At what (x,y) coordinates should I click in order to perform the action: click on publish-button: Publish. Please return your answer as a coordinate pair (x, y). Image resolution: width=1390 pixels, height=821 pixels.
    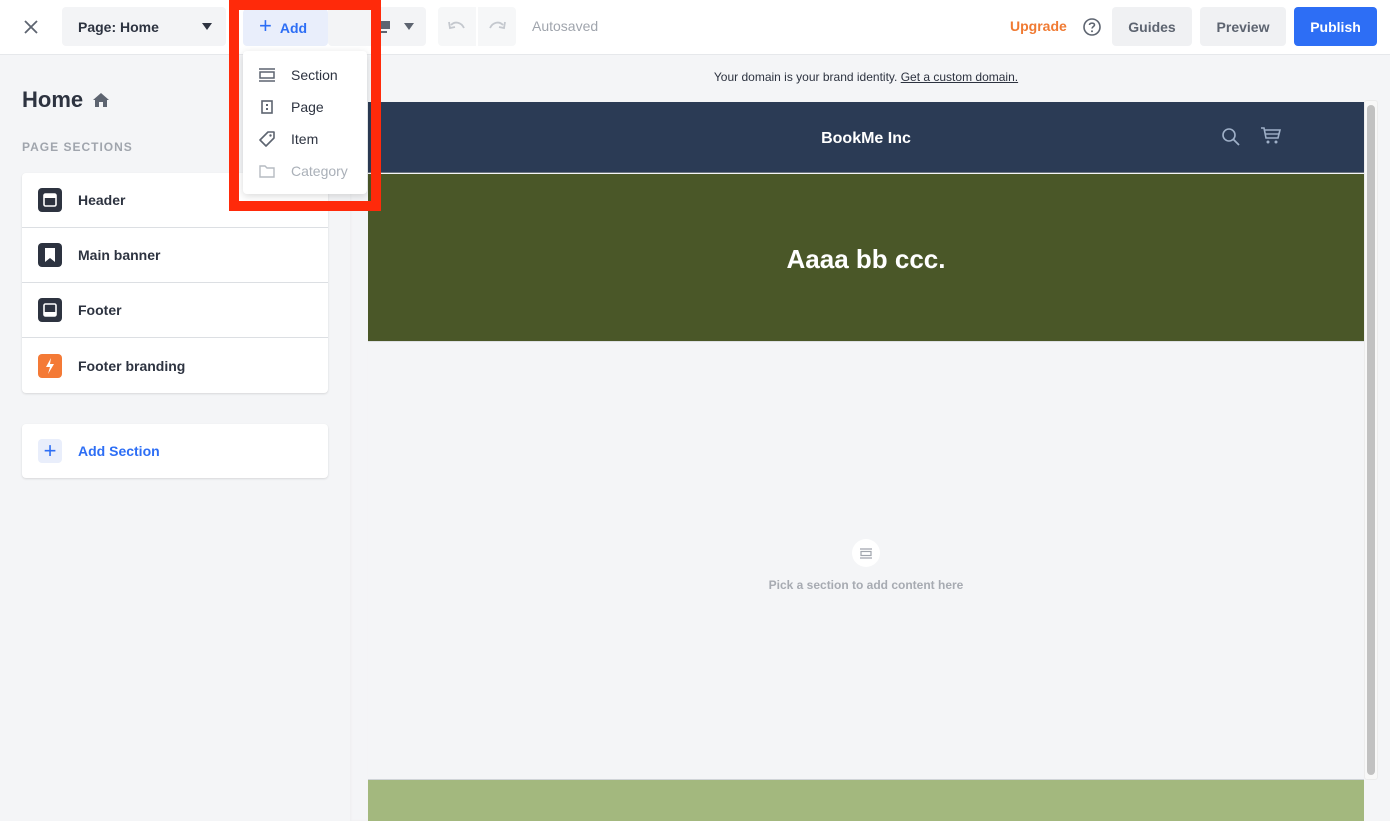
    Looking at the image, I should click on (1335, 26).